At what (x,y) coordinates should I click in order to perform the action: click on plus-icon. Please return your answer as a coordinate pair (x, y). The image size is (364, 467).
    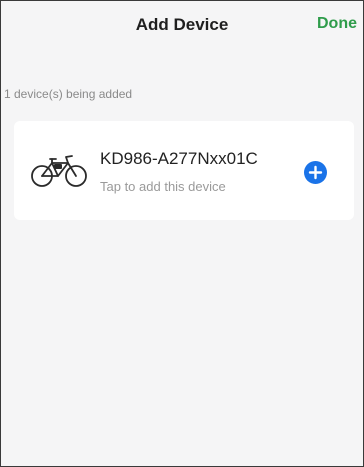
    Looking at the image, I should click on (315, 172).